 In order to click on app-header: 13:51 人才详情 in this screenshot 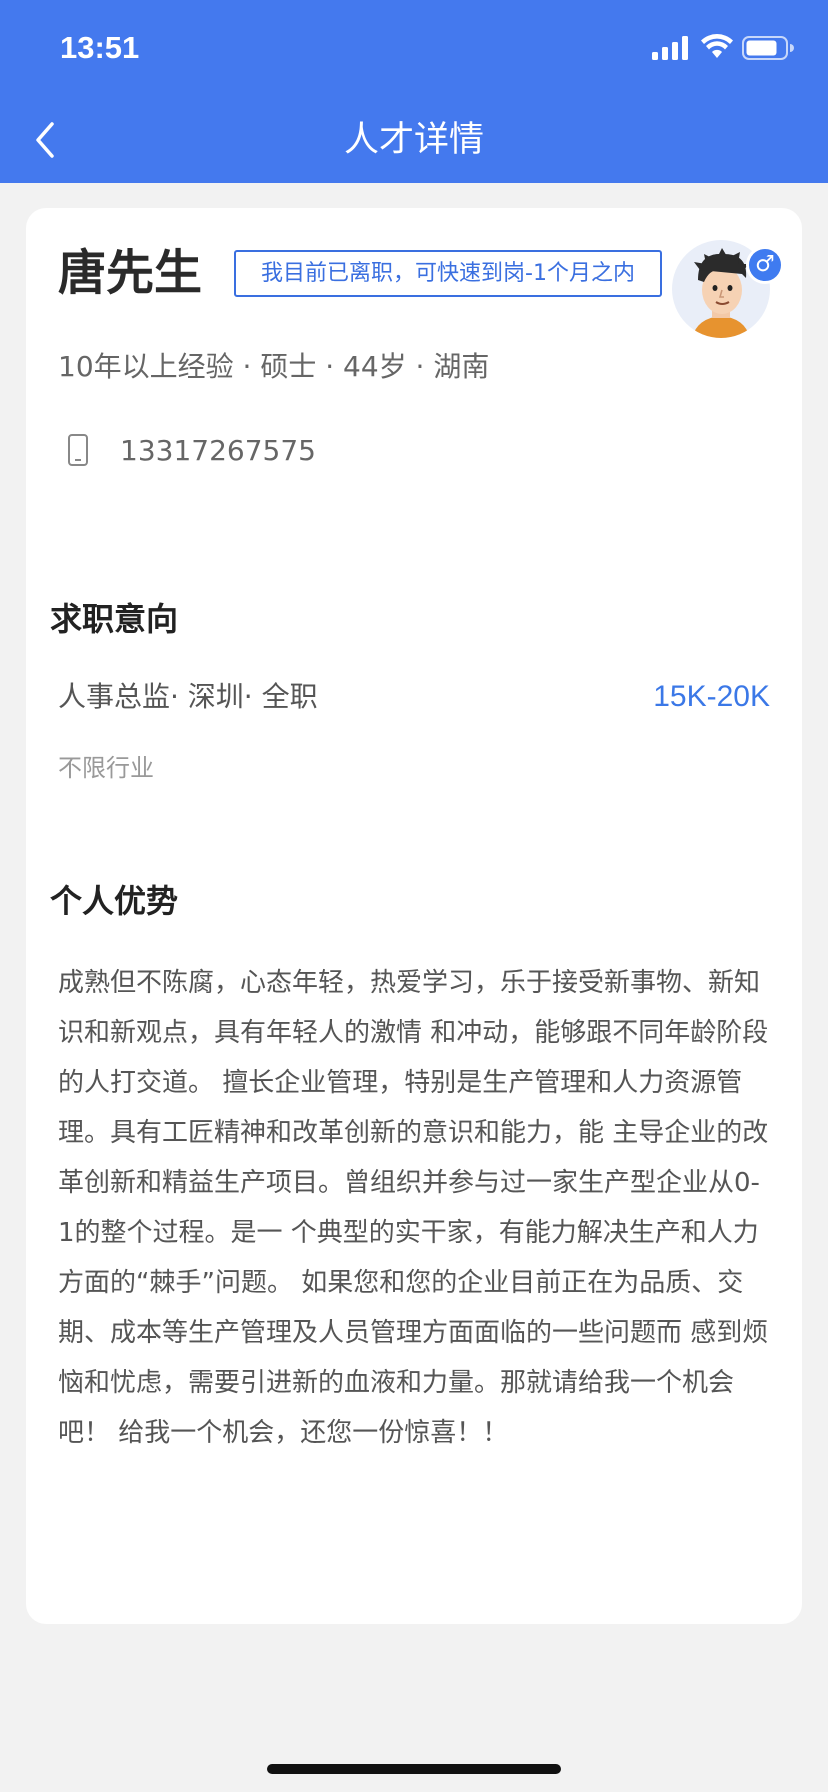, I will do `click(414, 91)`.